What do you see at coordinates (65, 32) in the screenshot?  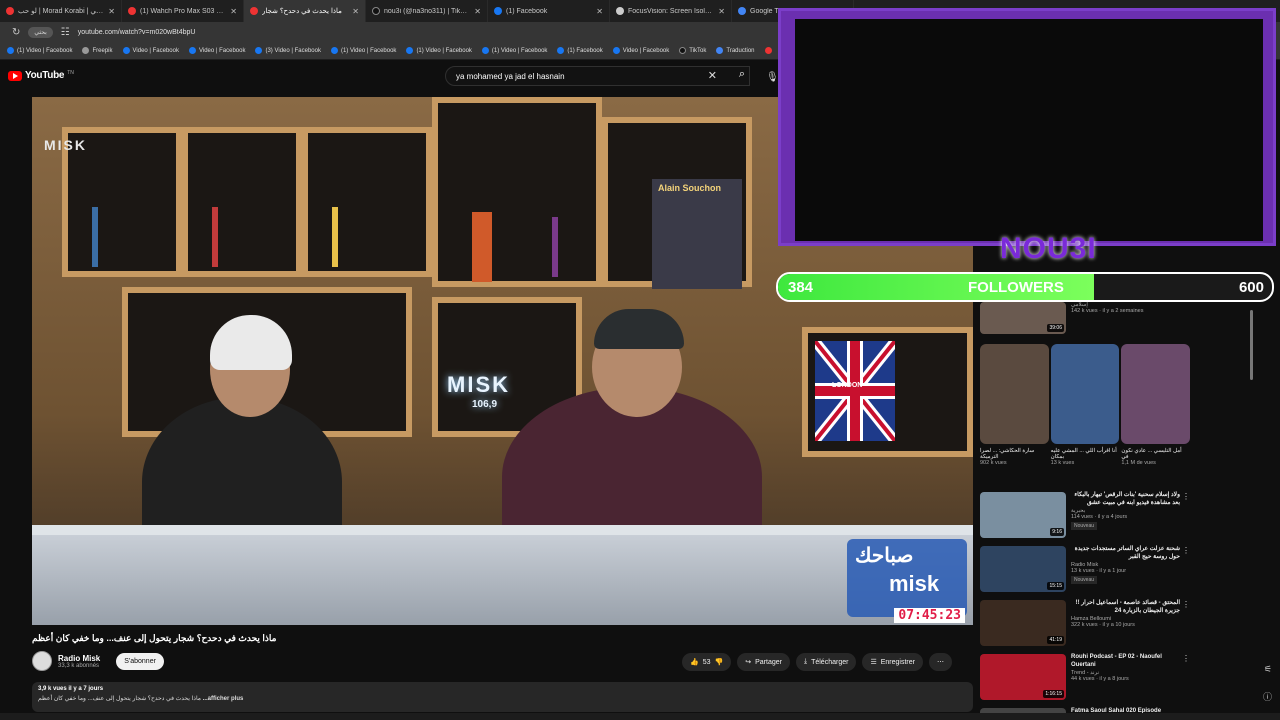 I see `site-settings-icon: ☷` at bounding box center [65, 32].